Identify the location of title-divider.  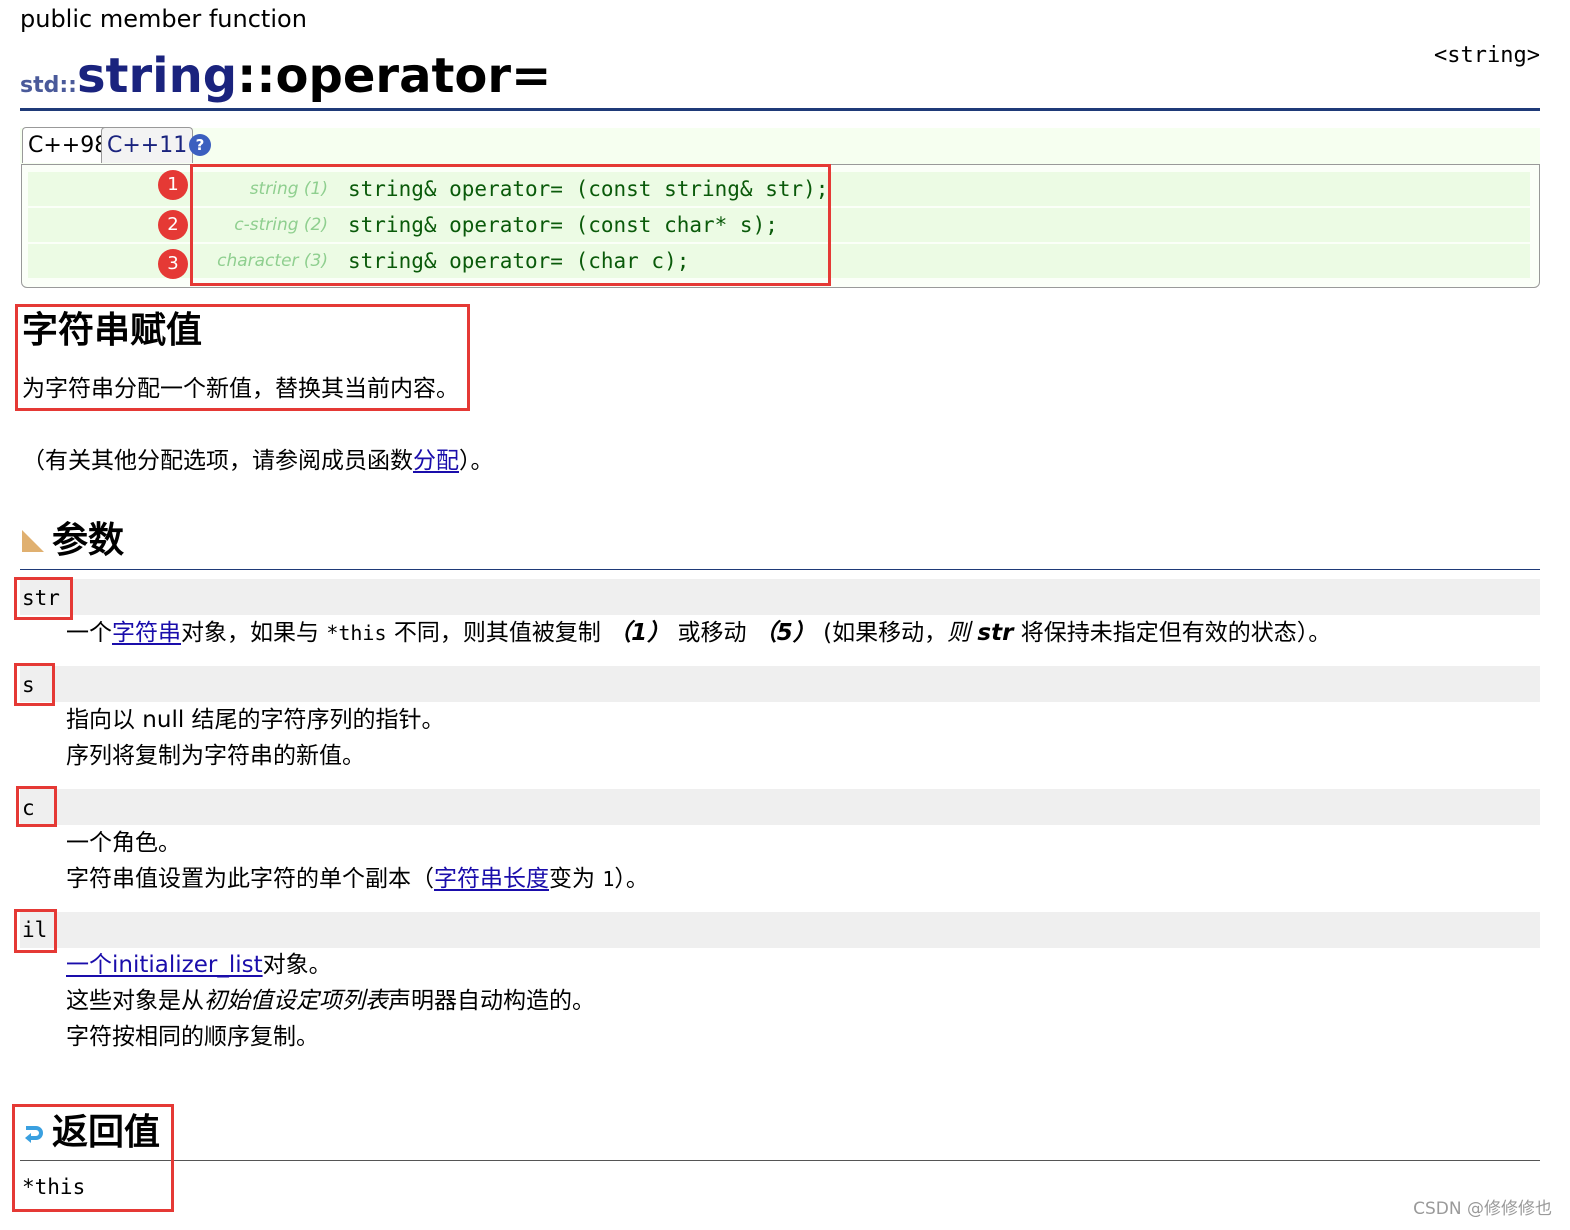
(780, 109).